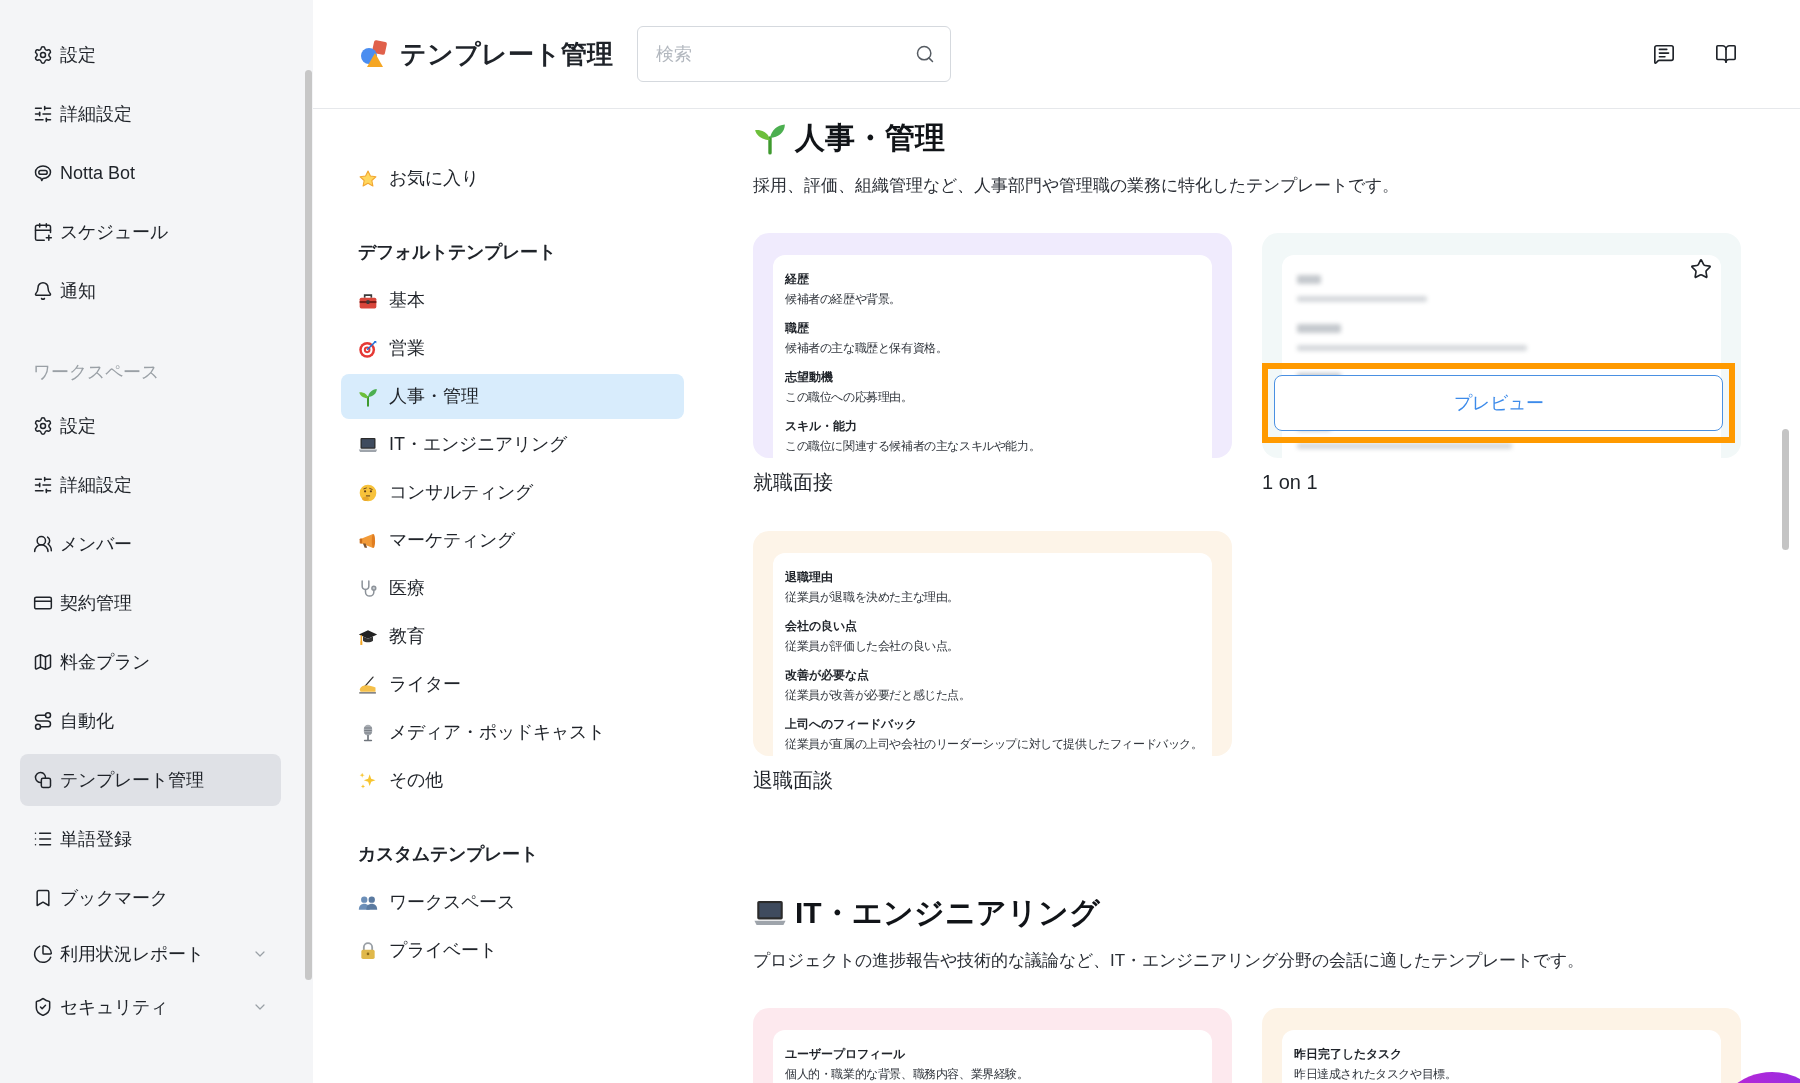 This screenshot has width=1800, height=1083. What do you see at coordinates (150, 603) in the screenshot?
I see `sidebar-item: 契約管理` at bounding box center [150, 603].